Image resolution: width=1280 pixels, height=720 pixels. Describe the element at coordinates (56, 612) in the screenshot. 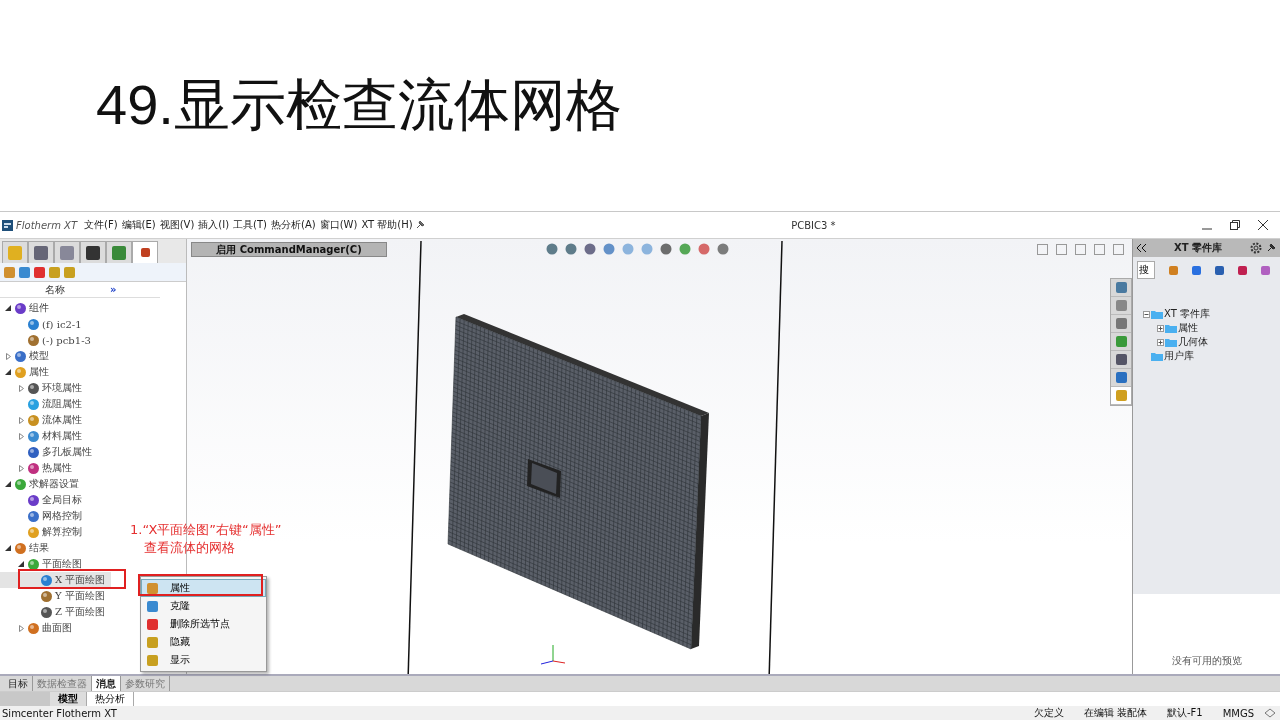

I see `tree-item: Z 平面绘图` at that location.